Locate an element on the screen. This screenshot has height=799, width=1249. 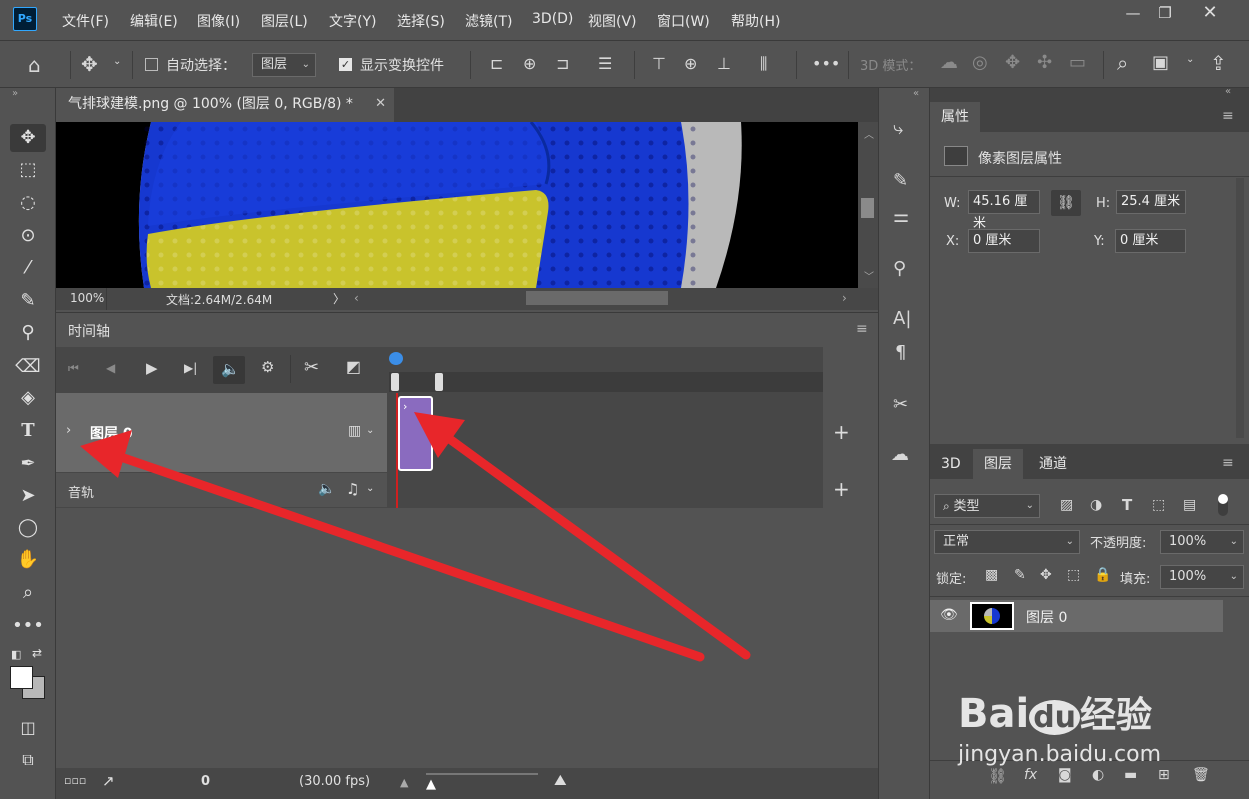
watermark-logo: Bai du 经验 is located at coordinates (1055, 712).